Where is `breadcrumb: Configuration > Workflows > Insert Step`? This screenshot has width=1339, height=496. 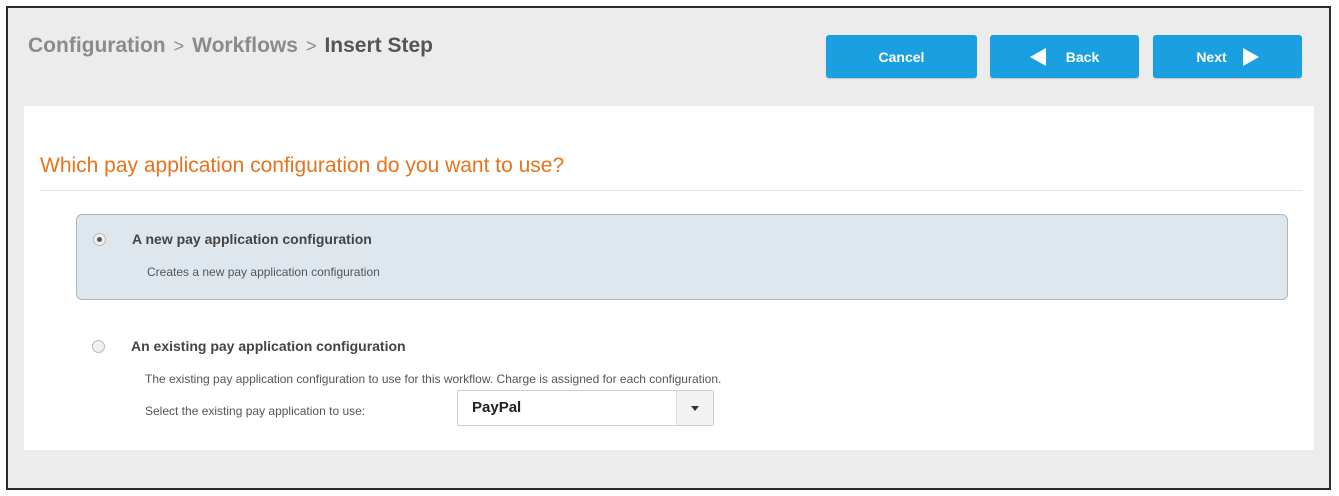
breadcrumb: Configuration > Workflows > Insert Step is located at coordinates (230, 46).